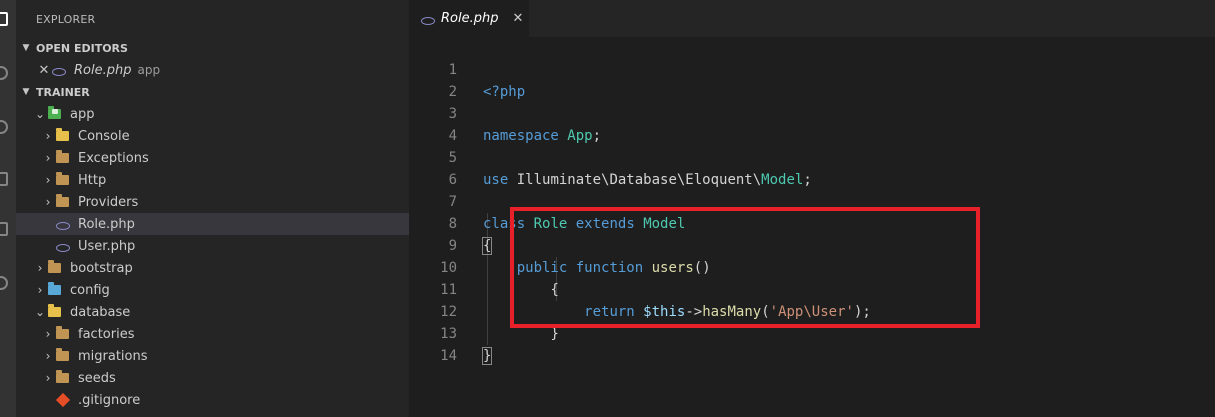  I want to click on tab-bar: Role.php ✕, so click(812, 18).